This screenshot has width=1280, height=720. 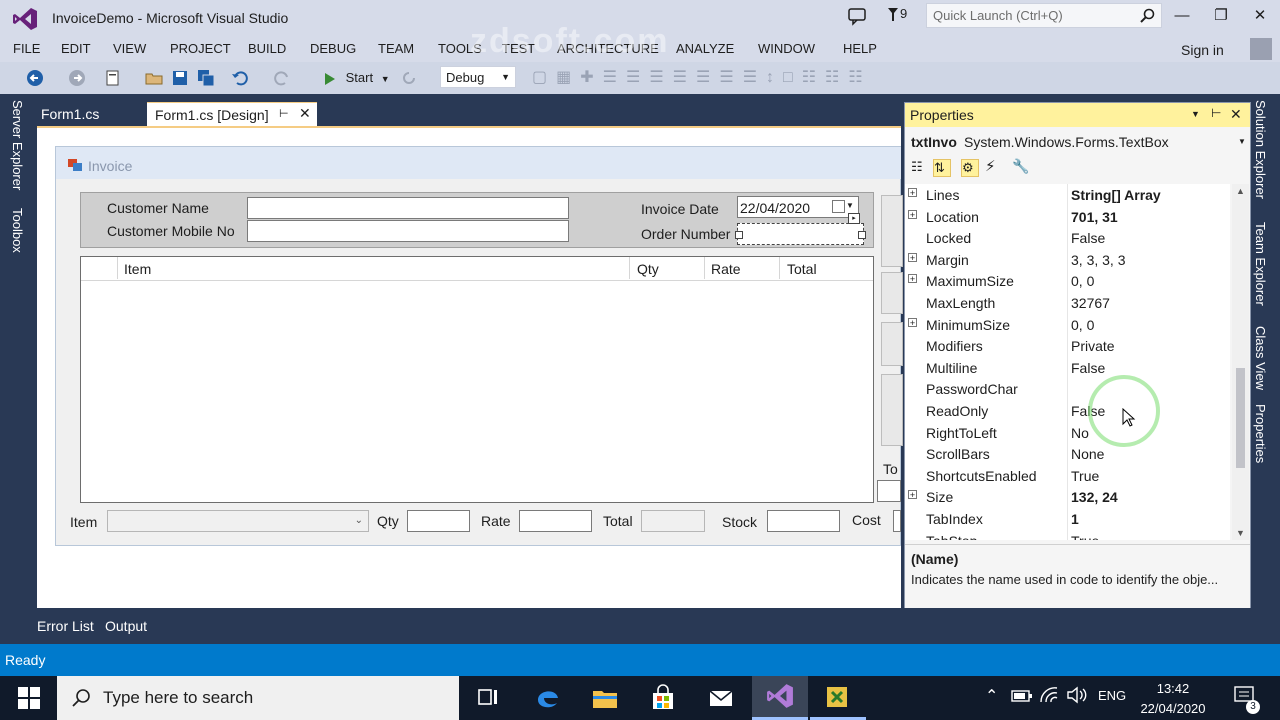 What do you see at coordinates (920, 168) in the screenshot?
I see `categorized-icon: ☷` at bounding box center [920, 168].